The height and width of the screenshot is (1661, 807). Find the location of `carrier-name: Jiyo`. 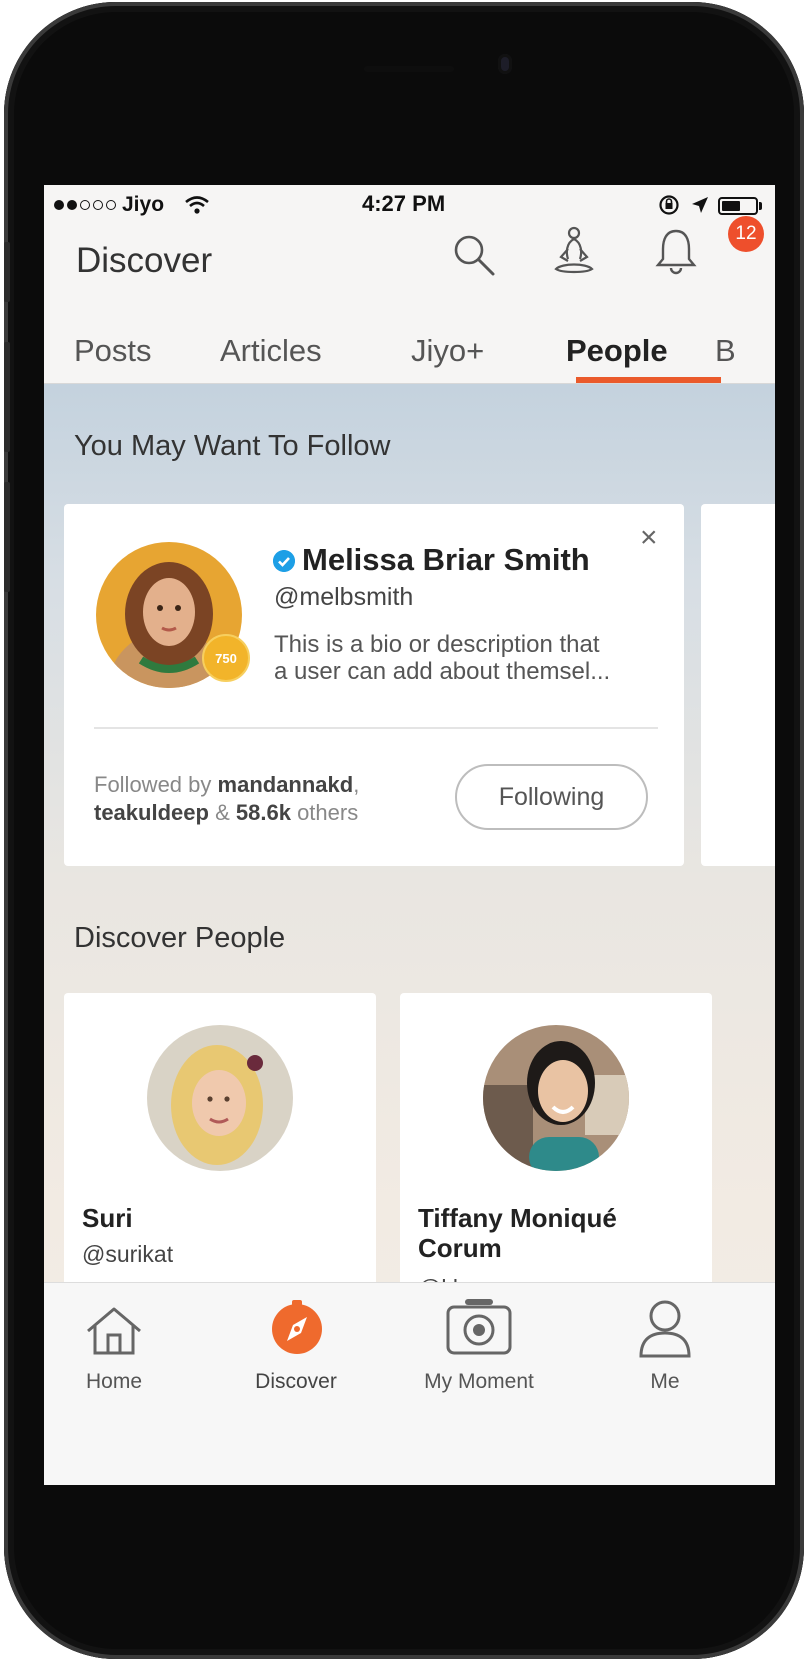

carrier-name: Jiyo is located at coordinates (143, 204).